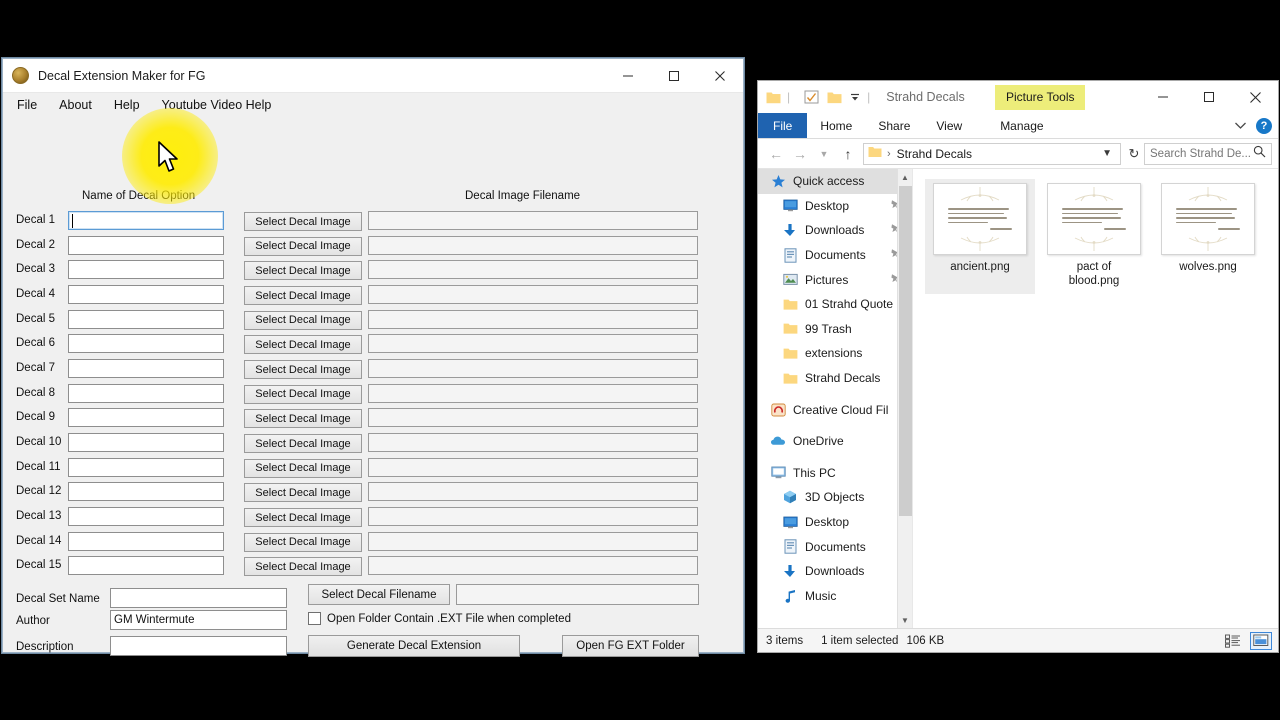 The width and height of the screenshot is (1280, 720). I want to click on select-decal-image-button-8: Select Decal Image, so click(303, 394).